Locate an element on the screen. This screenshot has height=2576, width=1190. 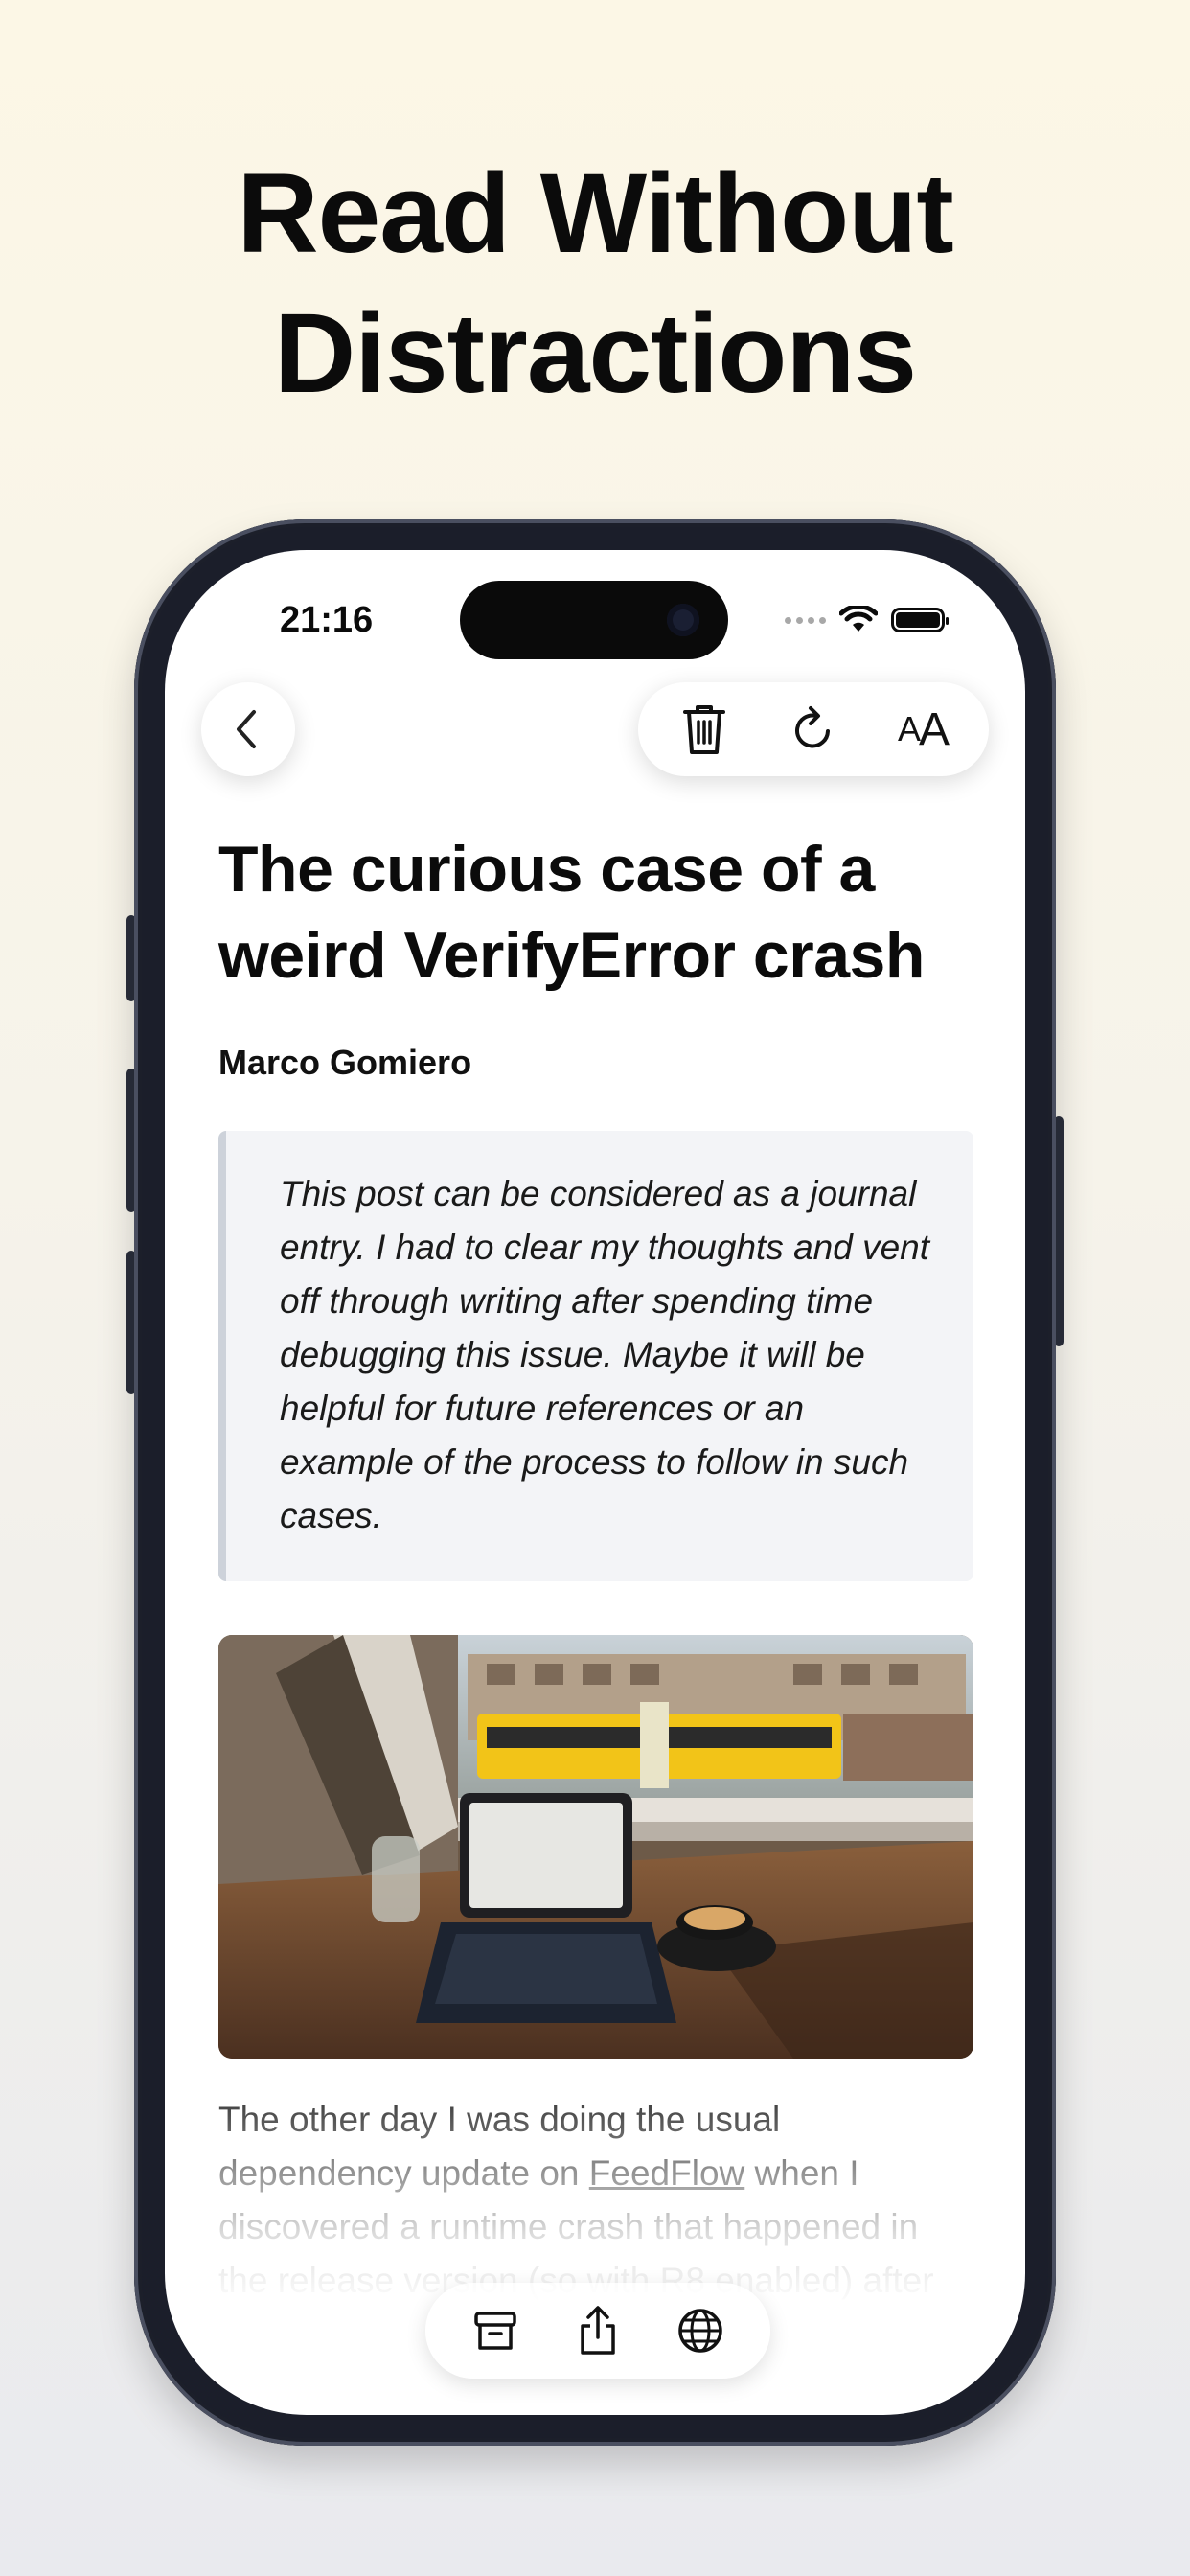
status-icons is located at coordinates (867, 620).